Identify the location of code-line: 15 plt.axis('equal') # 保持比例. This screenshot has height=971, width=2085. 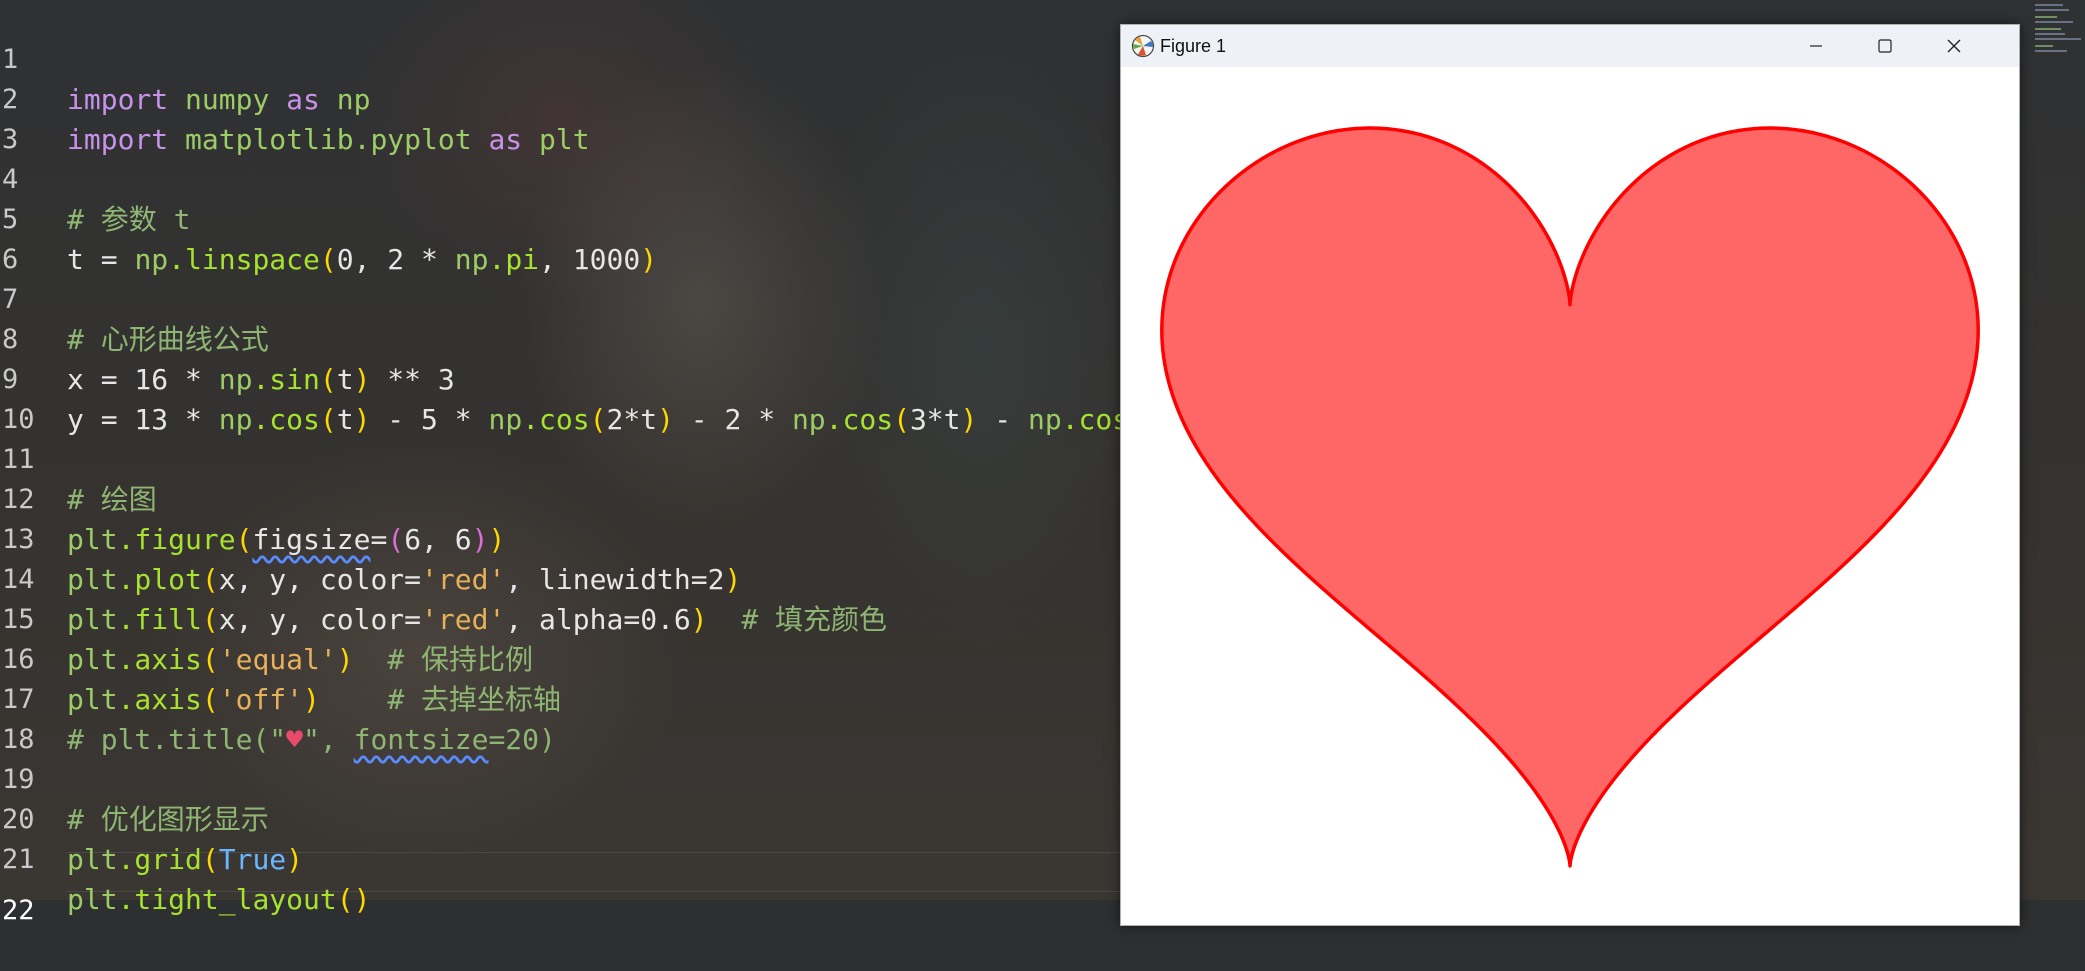
(560, 618).